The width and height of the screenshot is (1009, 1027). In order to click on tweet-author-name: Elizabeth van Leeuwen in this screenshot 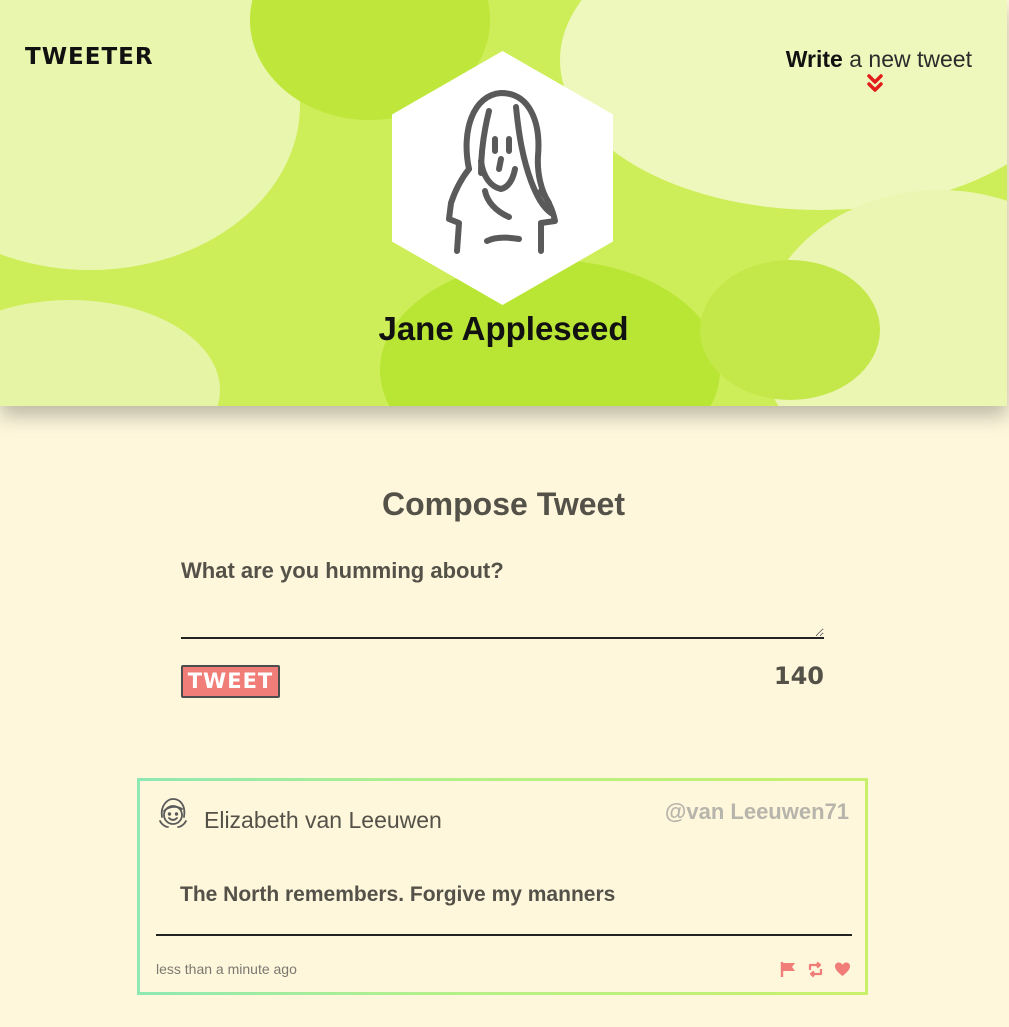, I will do `click(323, 820)`.